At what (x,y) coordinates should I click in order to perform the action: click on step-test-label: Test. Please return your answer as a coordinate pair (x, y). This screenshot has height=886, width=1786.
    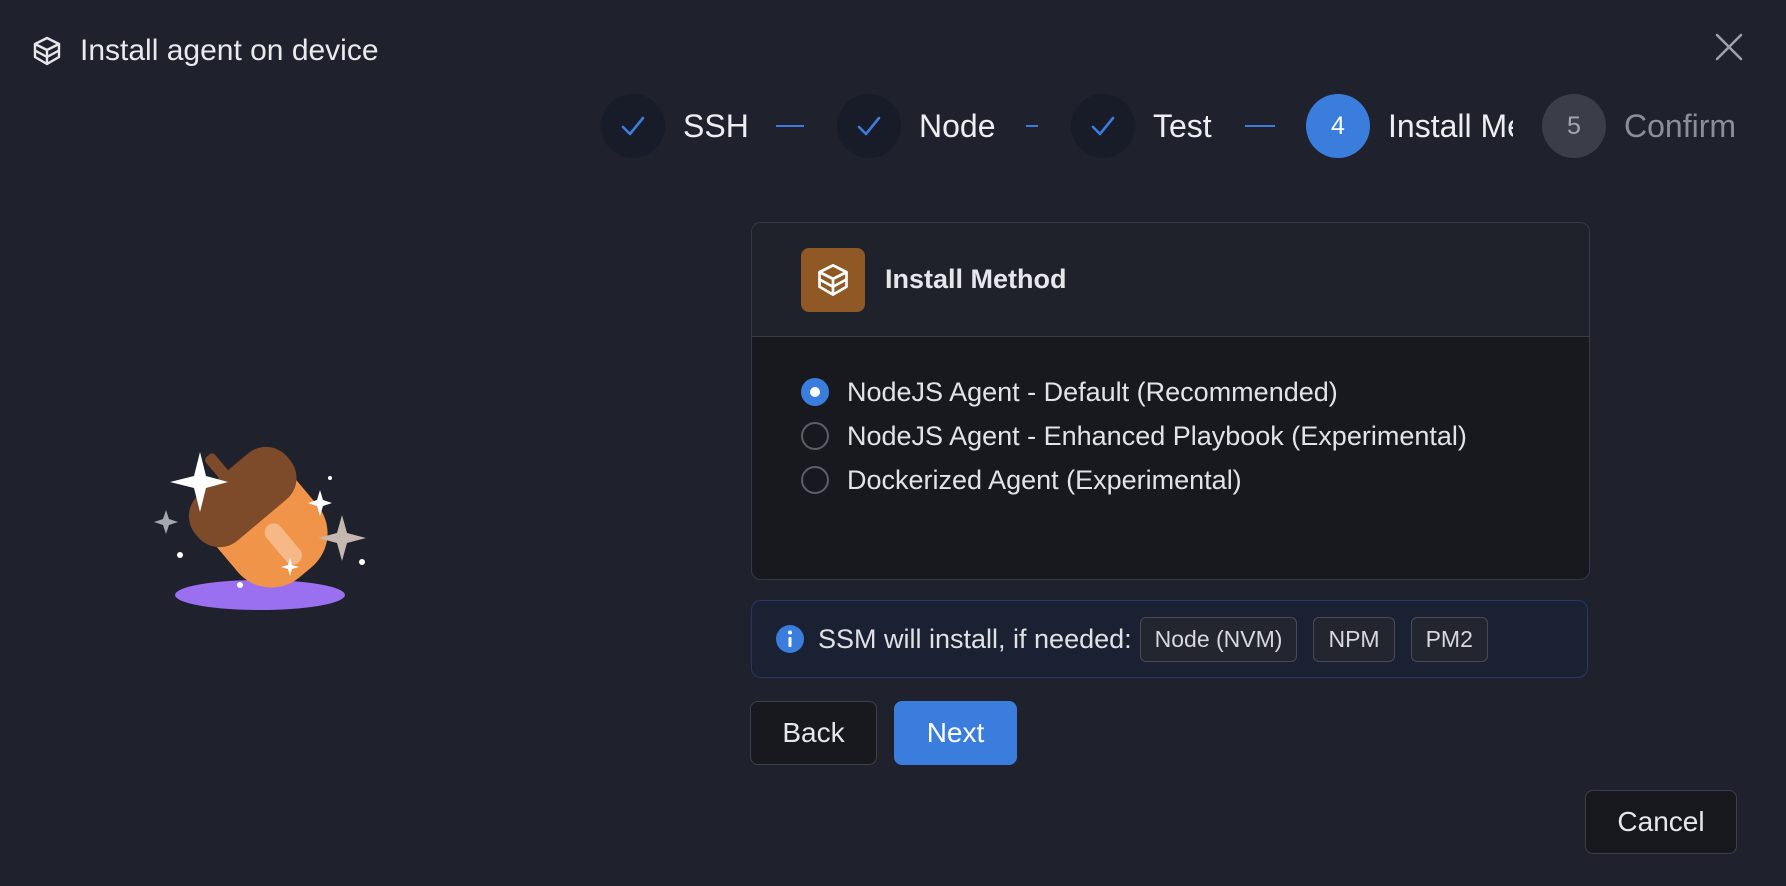
    Looking at the image, I should click on (1182, 125).